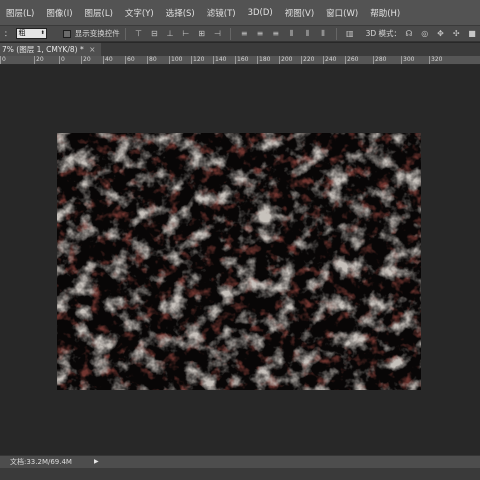  Describe the element at coordinates (22, 33) in the screenshot. I see `size-select-value: 粗` at that location.